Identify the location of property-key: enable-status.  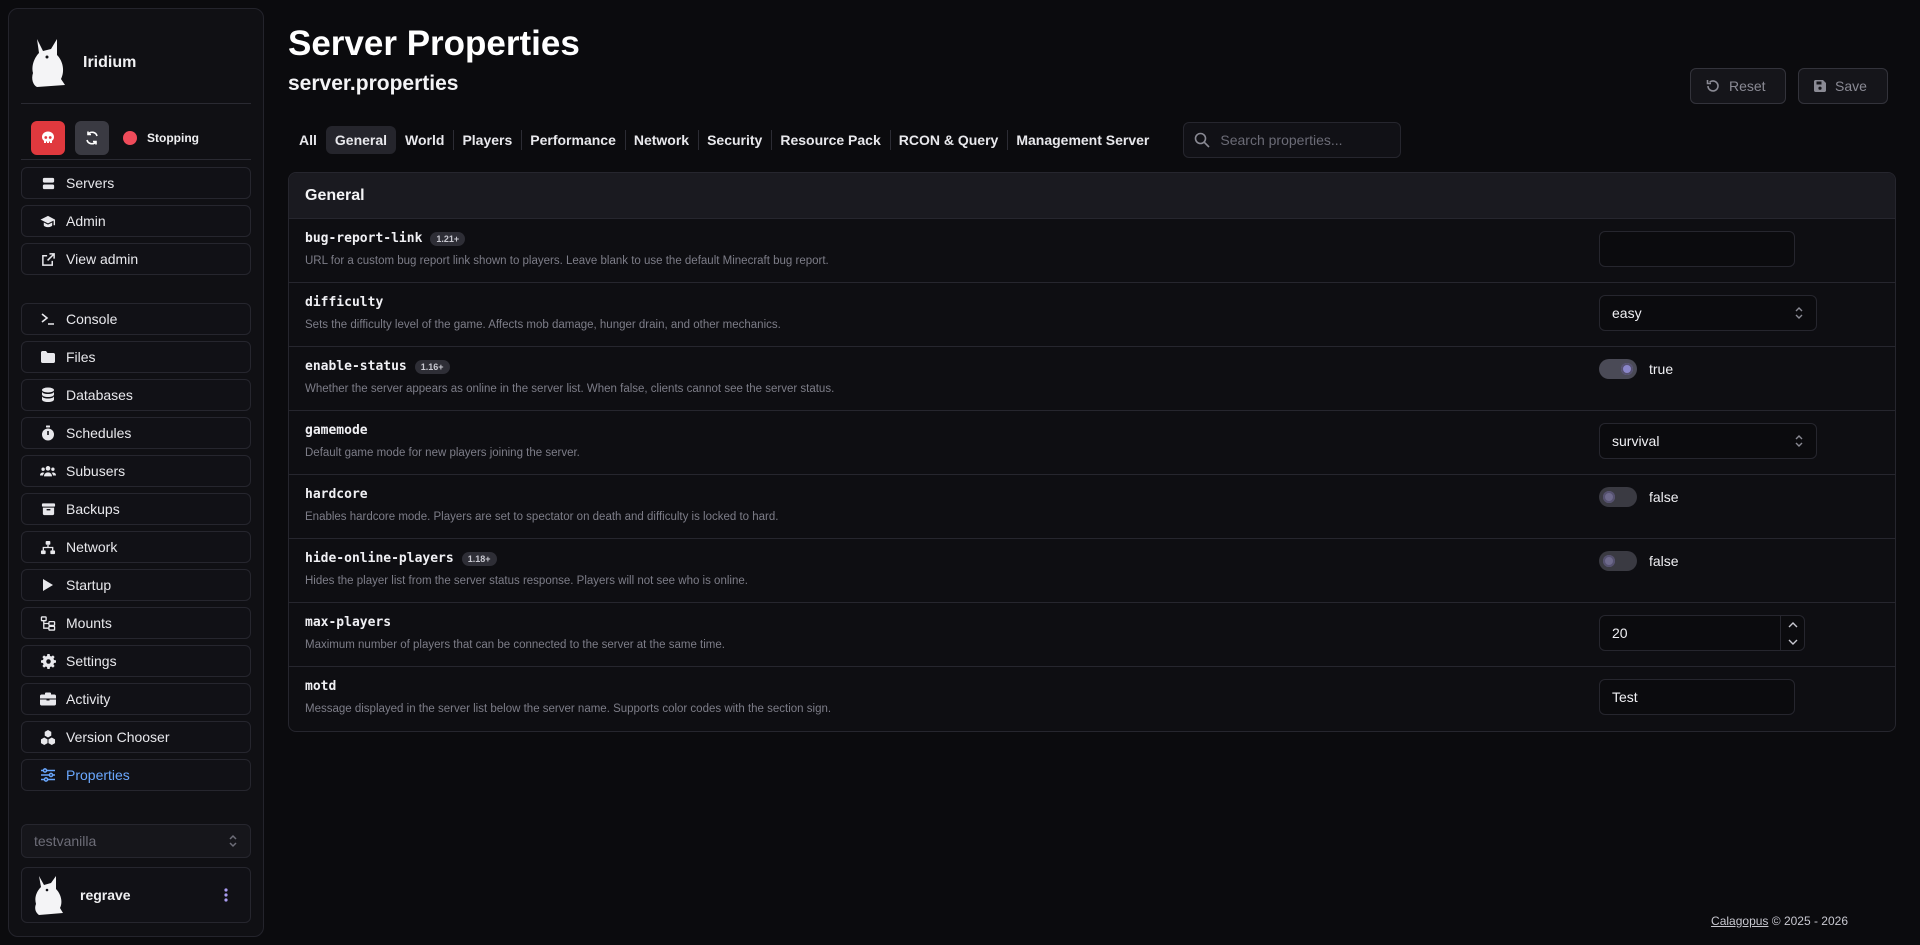
(356, 366).